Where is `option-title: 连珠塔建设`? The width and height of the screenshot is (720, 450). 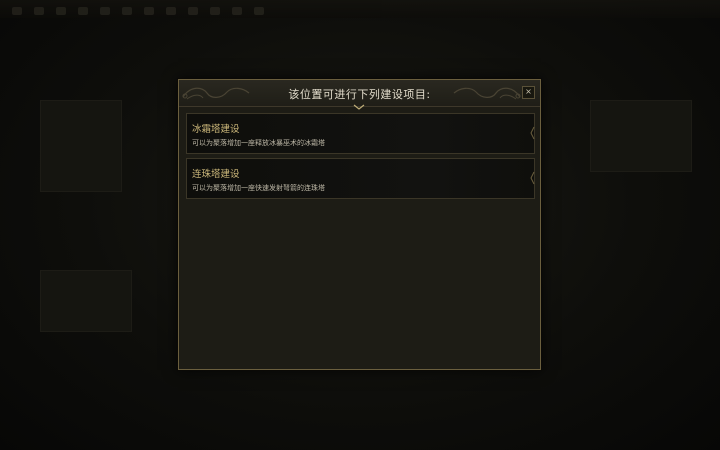 option-title: 连珠塔建设 is located at coordinates (216, 174).